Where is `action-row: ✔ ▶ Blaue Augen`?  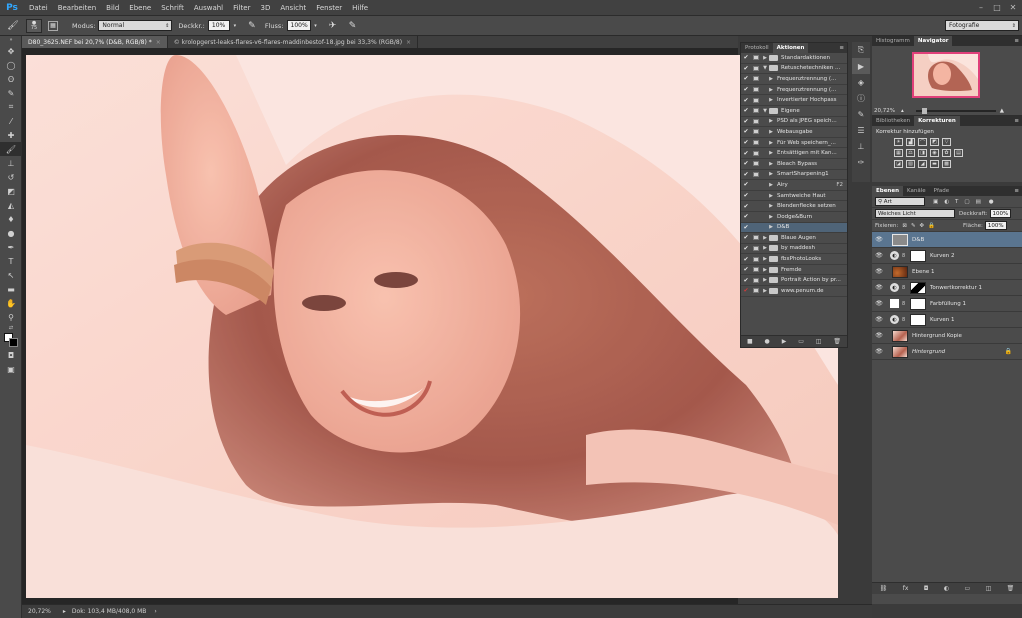 action-row: ✔ ▶ Blaue Augen is located at coordinates (794, 238).